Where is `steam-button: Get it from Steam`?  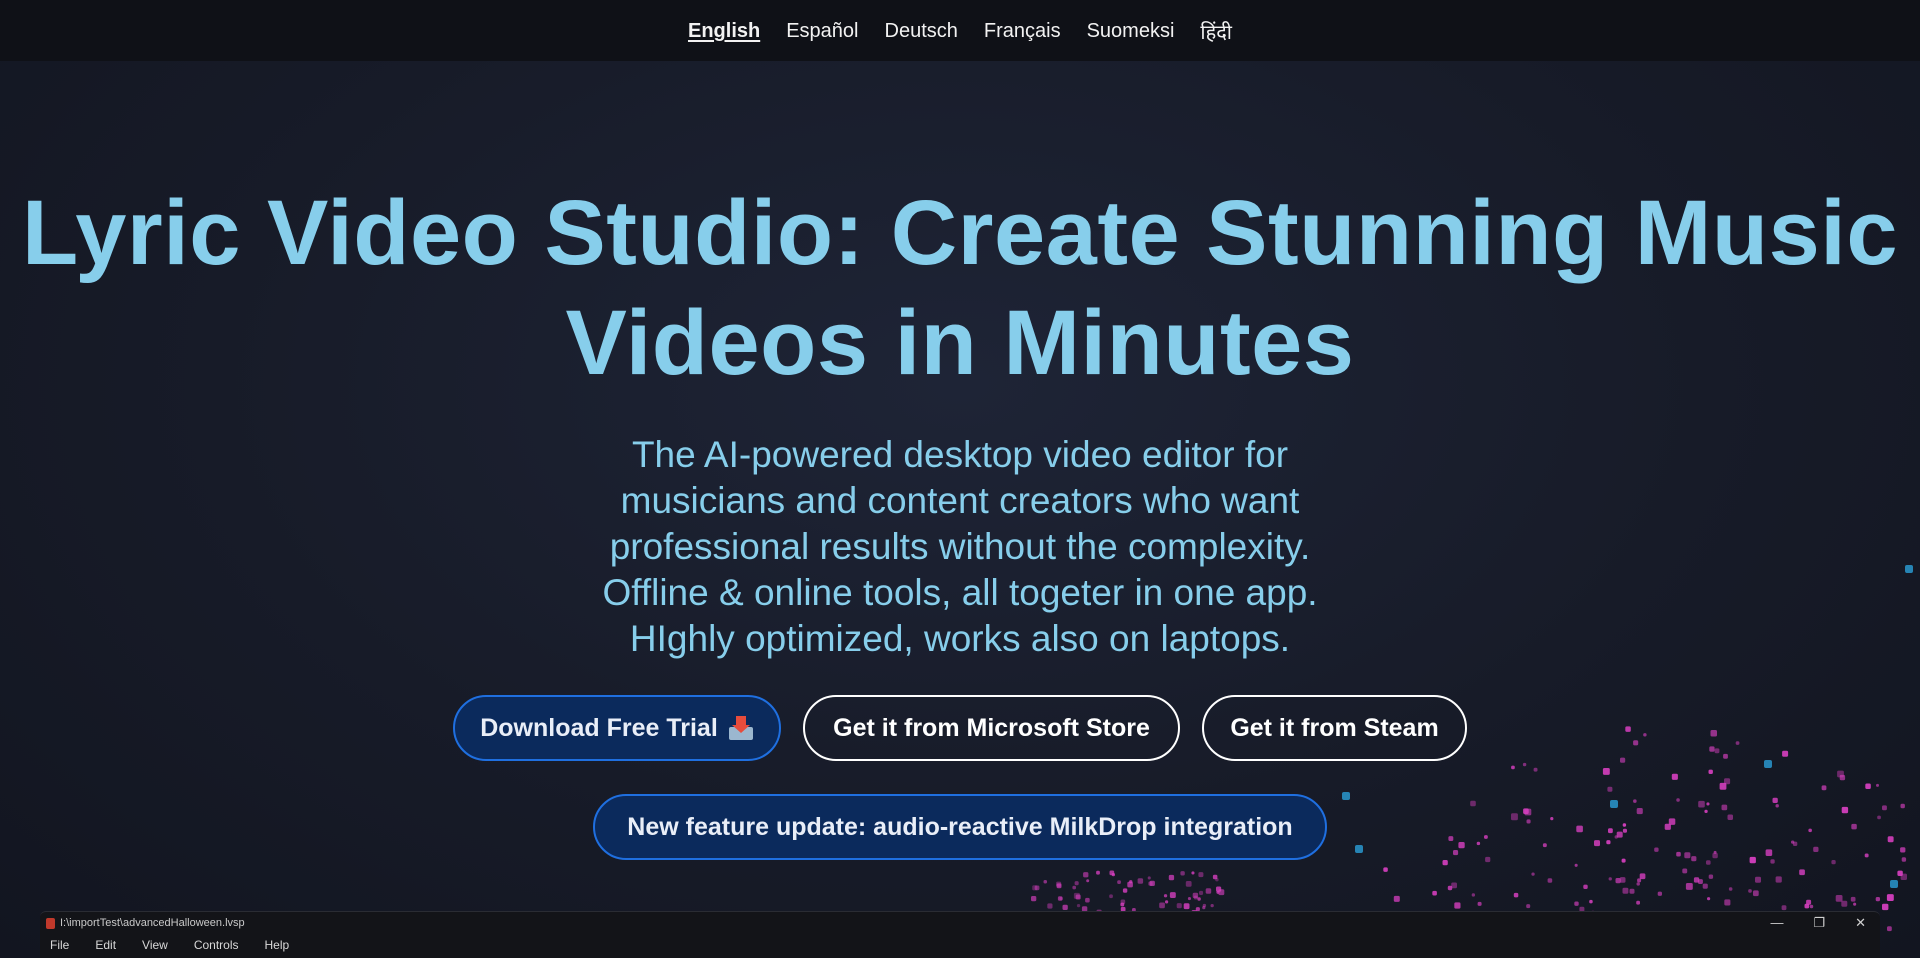
steam-button: Get it from Steam is located at coordinates (1334, 728).